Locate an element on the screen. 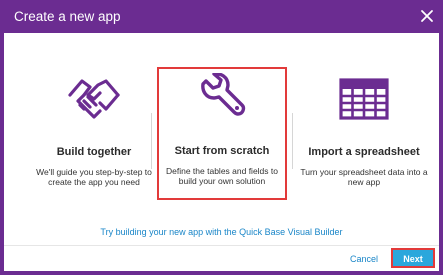 Image resolution: width=443 pixels, height=275 pixels. dialog-titlebar: Create a new app is located at coordinates (221, 16).